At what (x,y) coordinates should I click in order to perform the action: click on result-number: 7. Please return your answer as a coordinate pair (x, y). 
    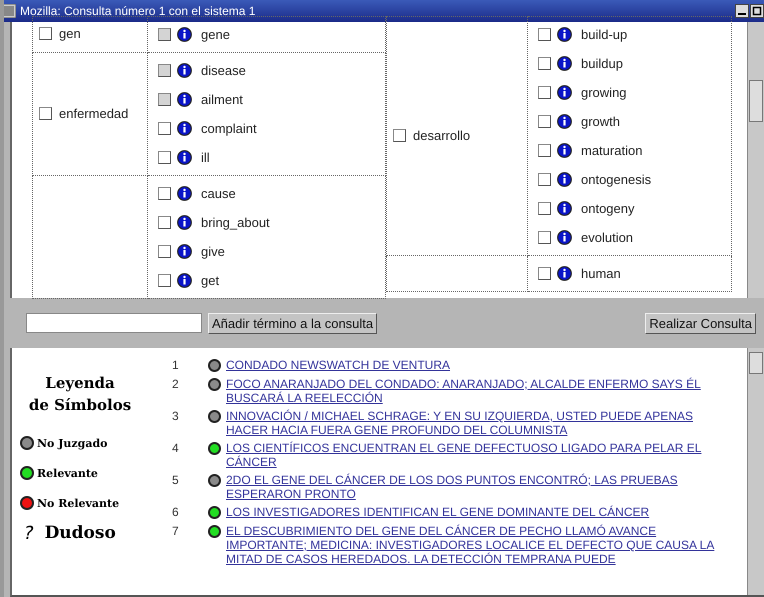
    Looking at the image, I should click on (175, 531).